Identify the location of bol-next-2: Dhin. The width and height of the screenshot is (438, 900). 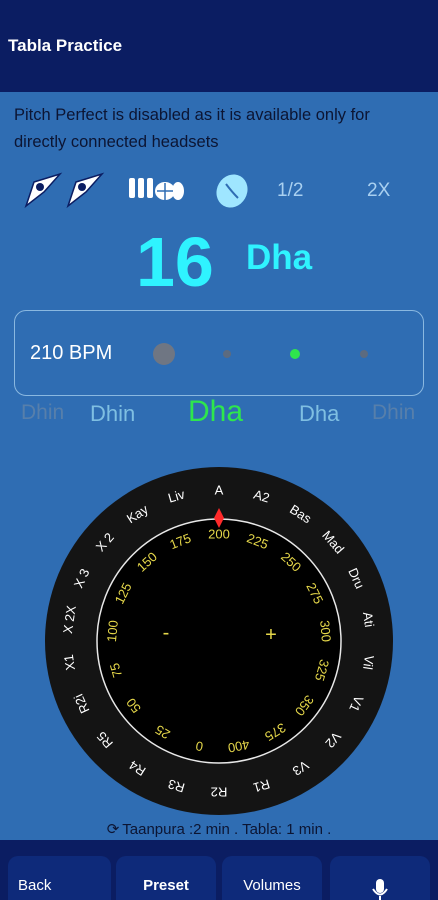
(394, 412).